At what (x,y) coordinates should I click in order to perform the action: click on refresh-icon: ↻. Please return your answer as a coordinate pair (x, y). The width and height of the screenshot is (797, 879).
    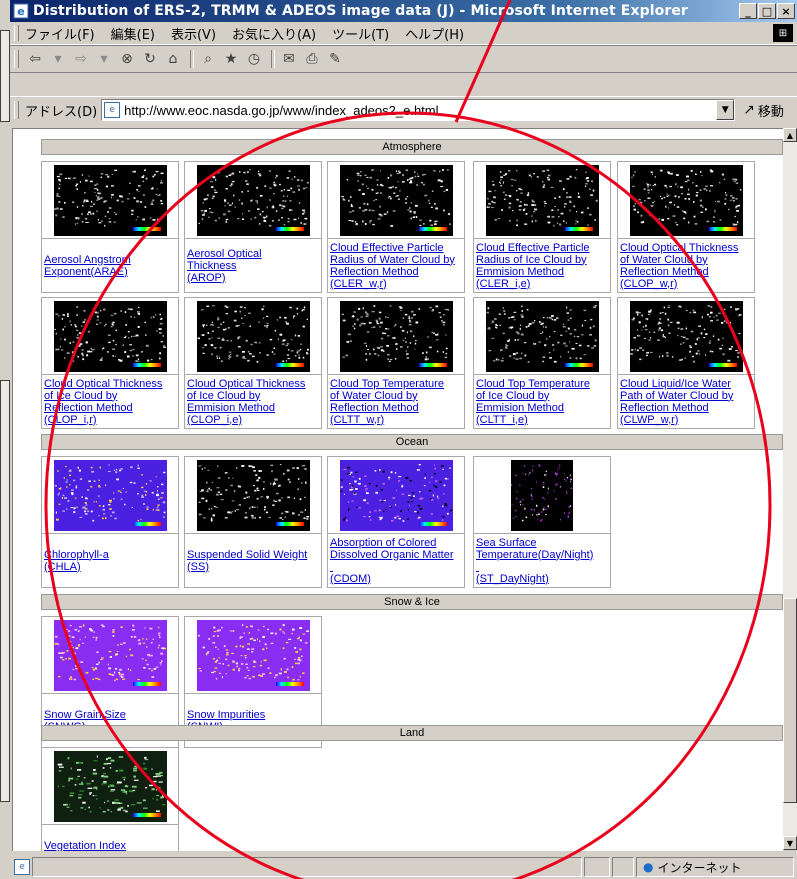
    Looking at the image, I should click on (150, 59).